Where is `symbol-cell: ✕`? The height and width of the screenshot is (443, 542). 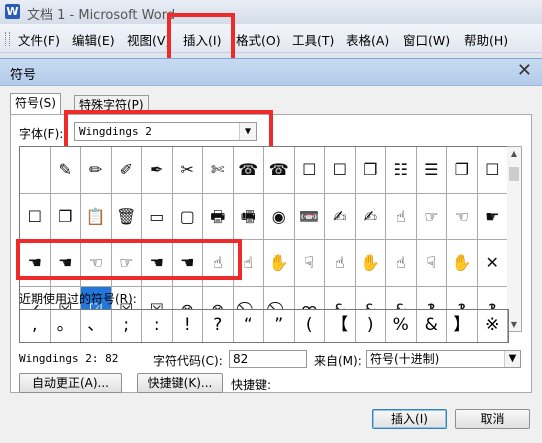
symbol-cell: ✕ is located at coordinates (492, 263).